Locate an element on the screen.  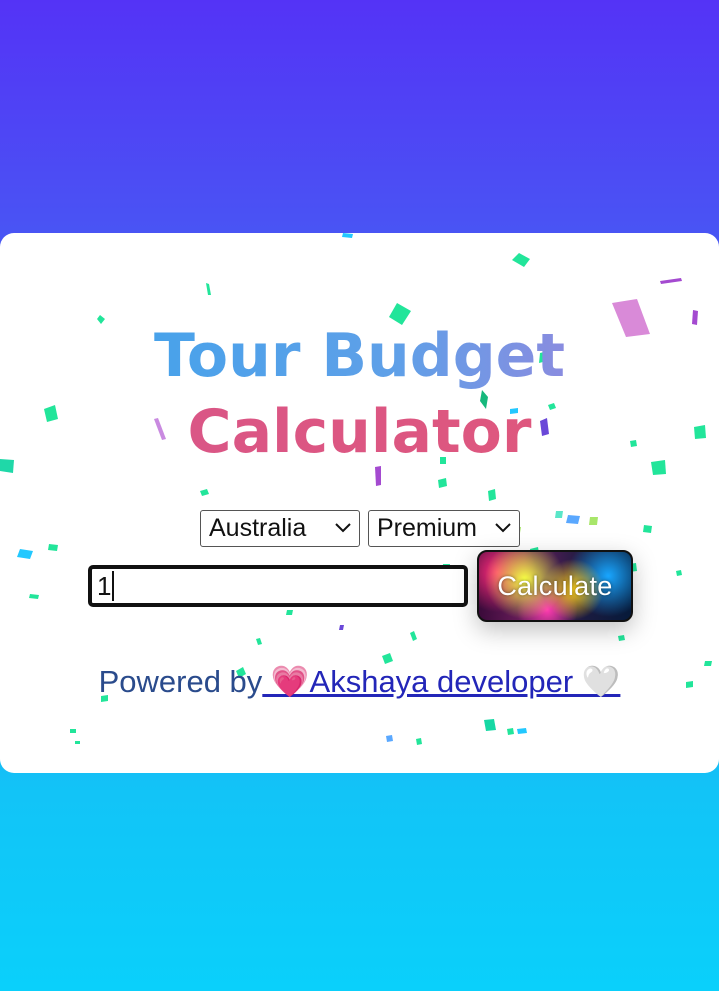
country-select-value: Australia is located at coordinates (258, 528).